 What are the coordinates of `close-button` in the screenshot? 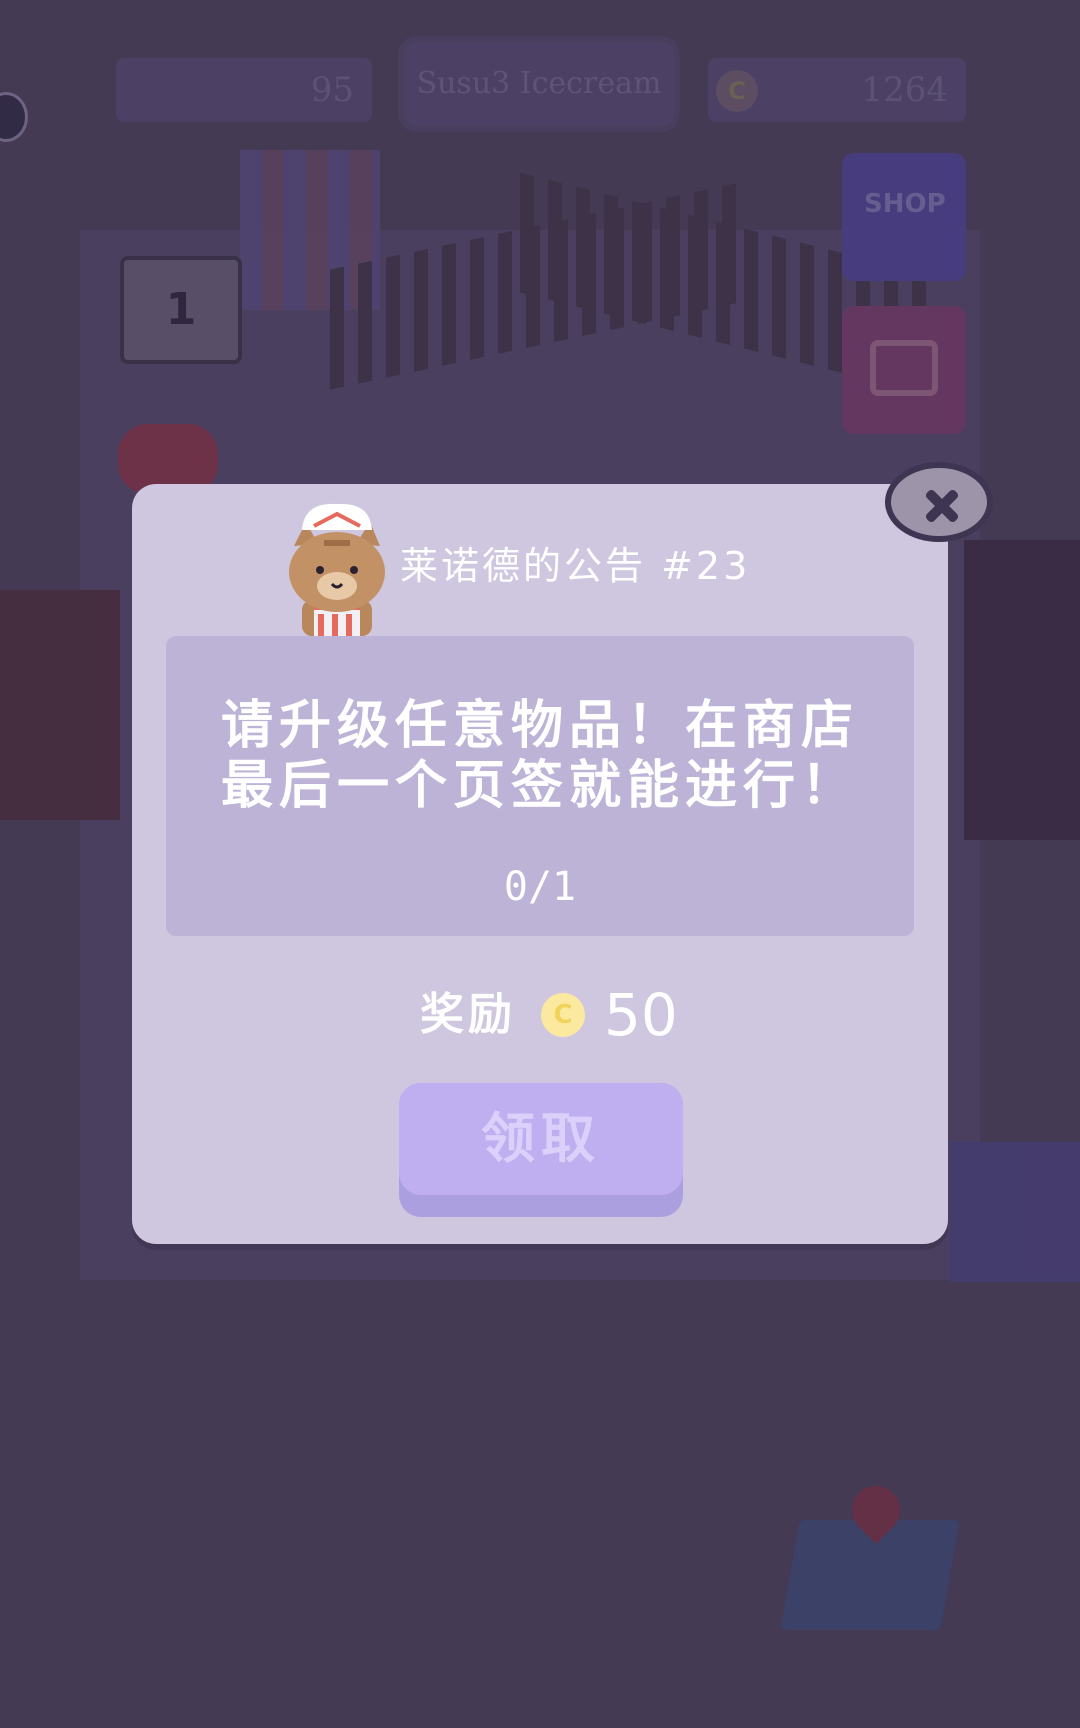 It's located at (939, 502).